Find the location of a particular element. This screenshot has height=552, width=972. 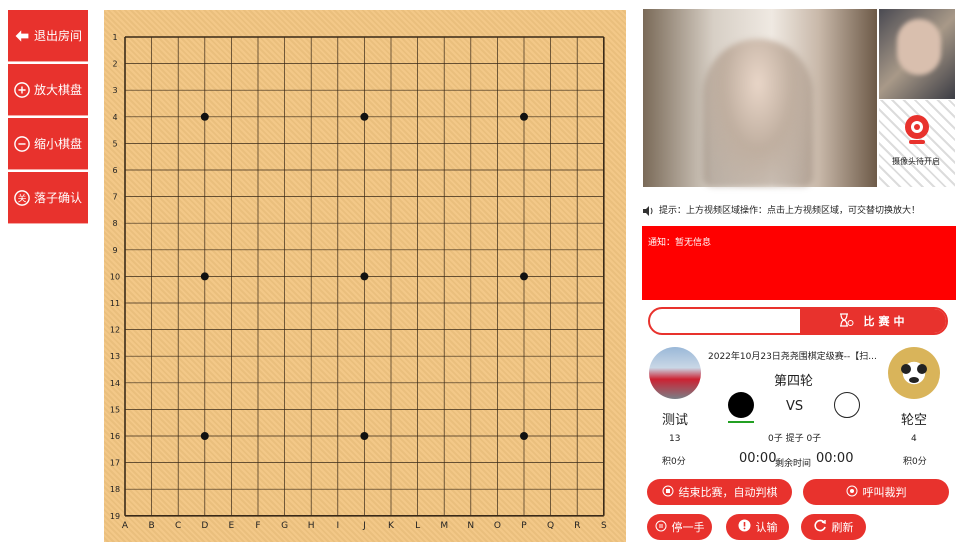

col-label: N is located at coordinates (470, 526).